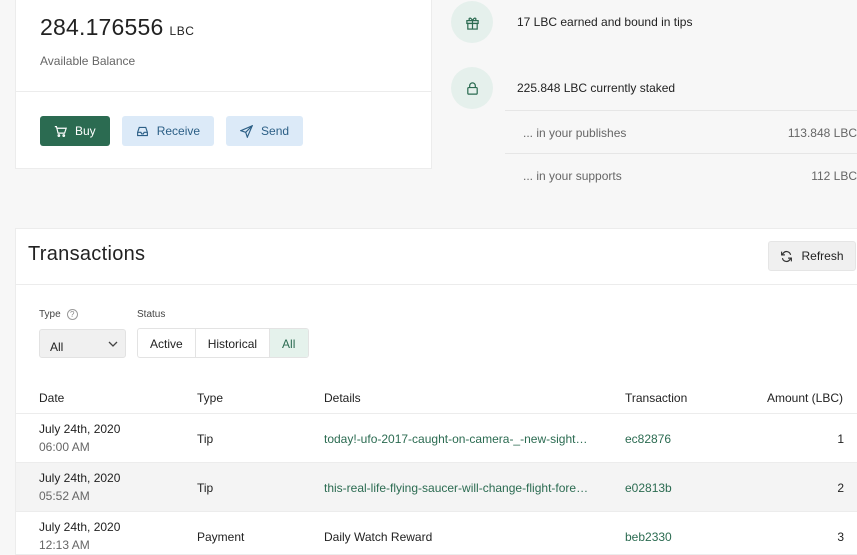 The image size is (857, 555). I want to click on row-transaction-link: e02813b, so click(648, 488).